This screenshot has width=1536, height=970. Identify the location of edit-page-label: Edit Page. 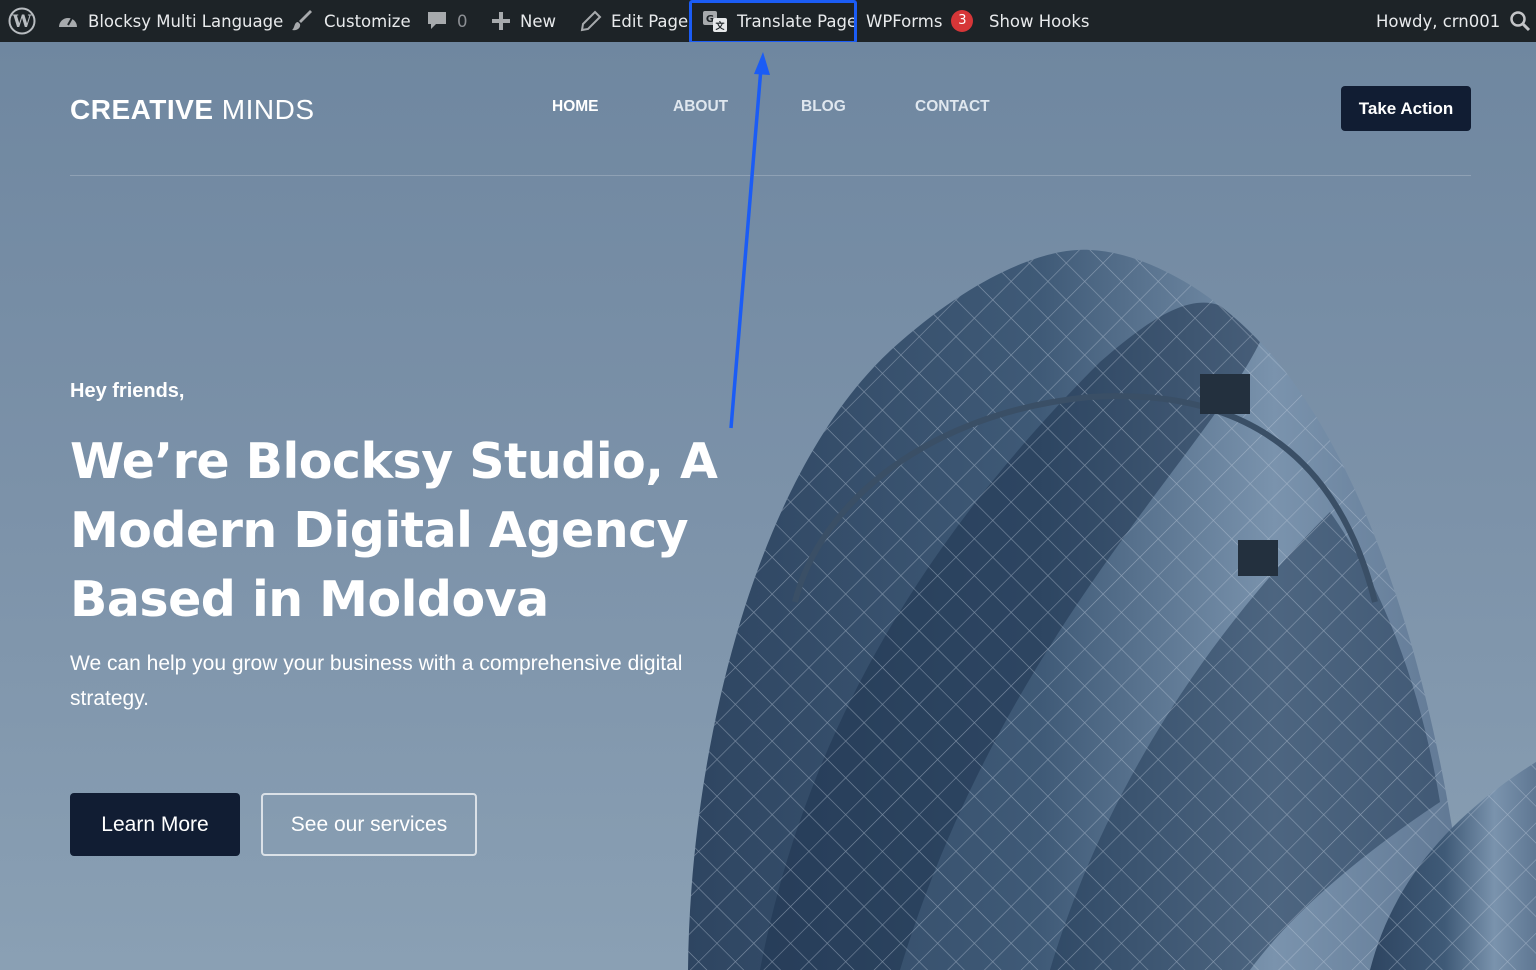
(650, 21).